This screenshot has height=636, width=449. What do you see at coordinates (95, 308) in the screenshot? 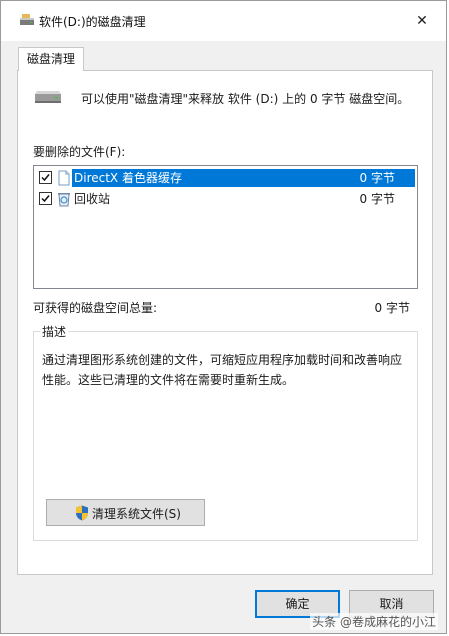
I see `total-space-label: 可获得的磁盘空间总量:` at bounding box center [95, 308].